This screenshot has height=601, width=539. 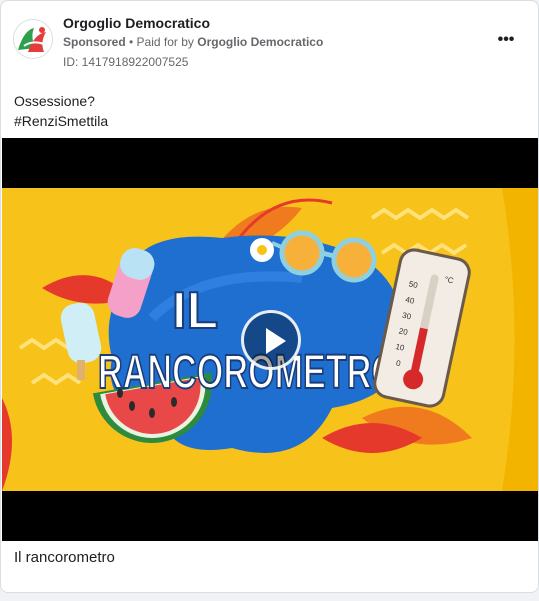 What do you see at coordinates (276, 341) in the screenshot?
I see `play-icon` at bounding box center [276, 341].